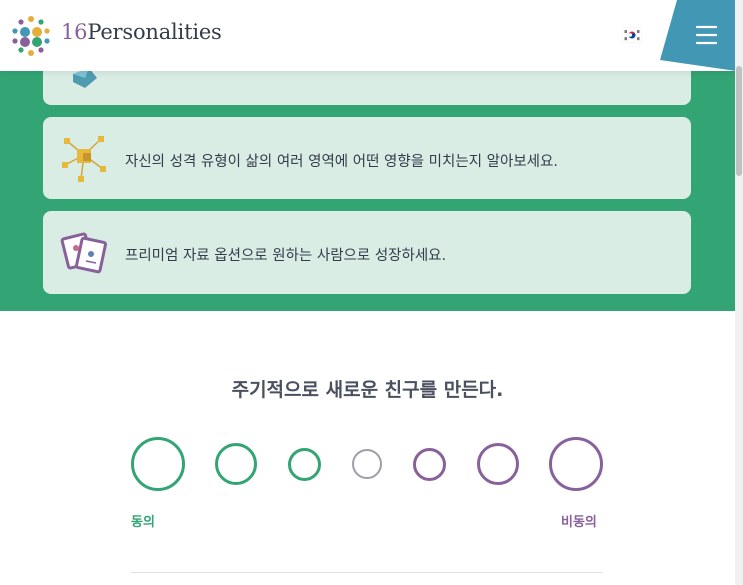 The width and height of the screenshot is (743, 585). Describe the element at coordinates (498, 464) in the screenshot. I see `answer-option-disagree` at that location.